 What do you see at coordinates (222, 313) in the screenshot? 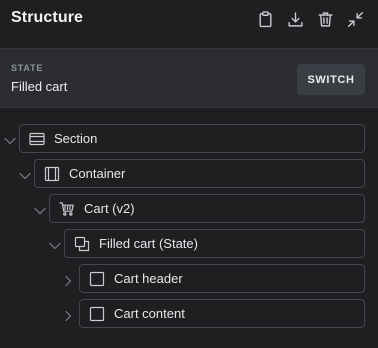
I see `tree-node-cart-content: Cart content` at bounding box center [222, 313].